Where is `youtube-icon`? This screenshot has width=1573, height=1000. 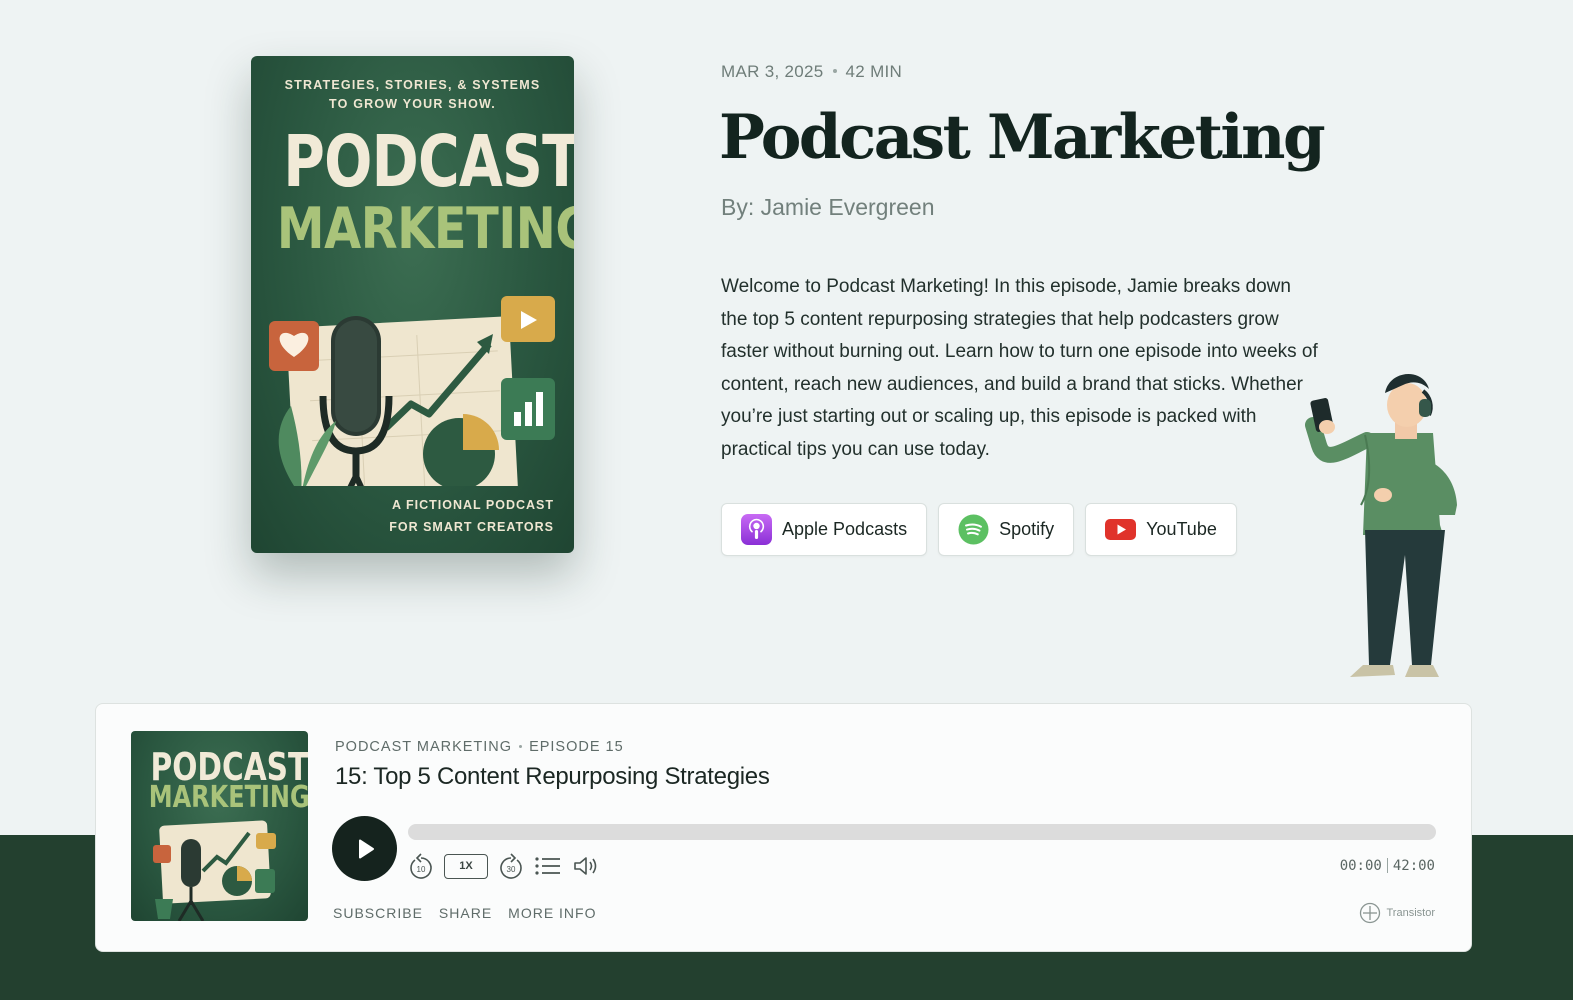
youtube-icon is located at coordinates (1121, 529).